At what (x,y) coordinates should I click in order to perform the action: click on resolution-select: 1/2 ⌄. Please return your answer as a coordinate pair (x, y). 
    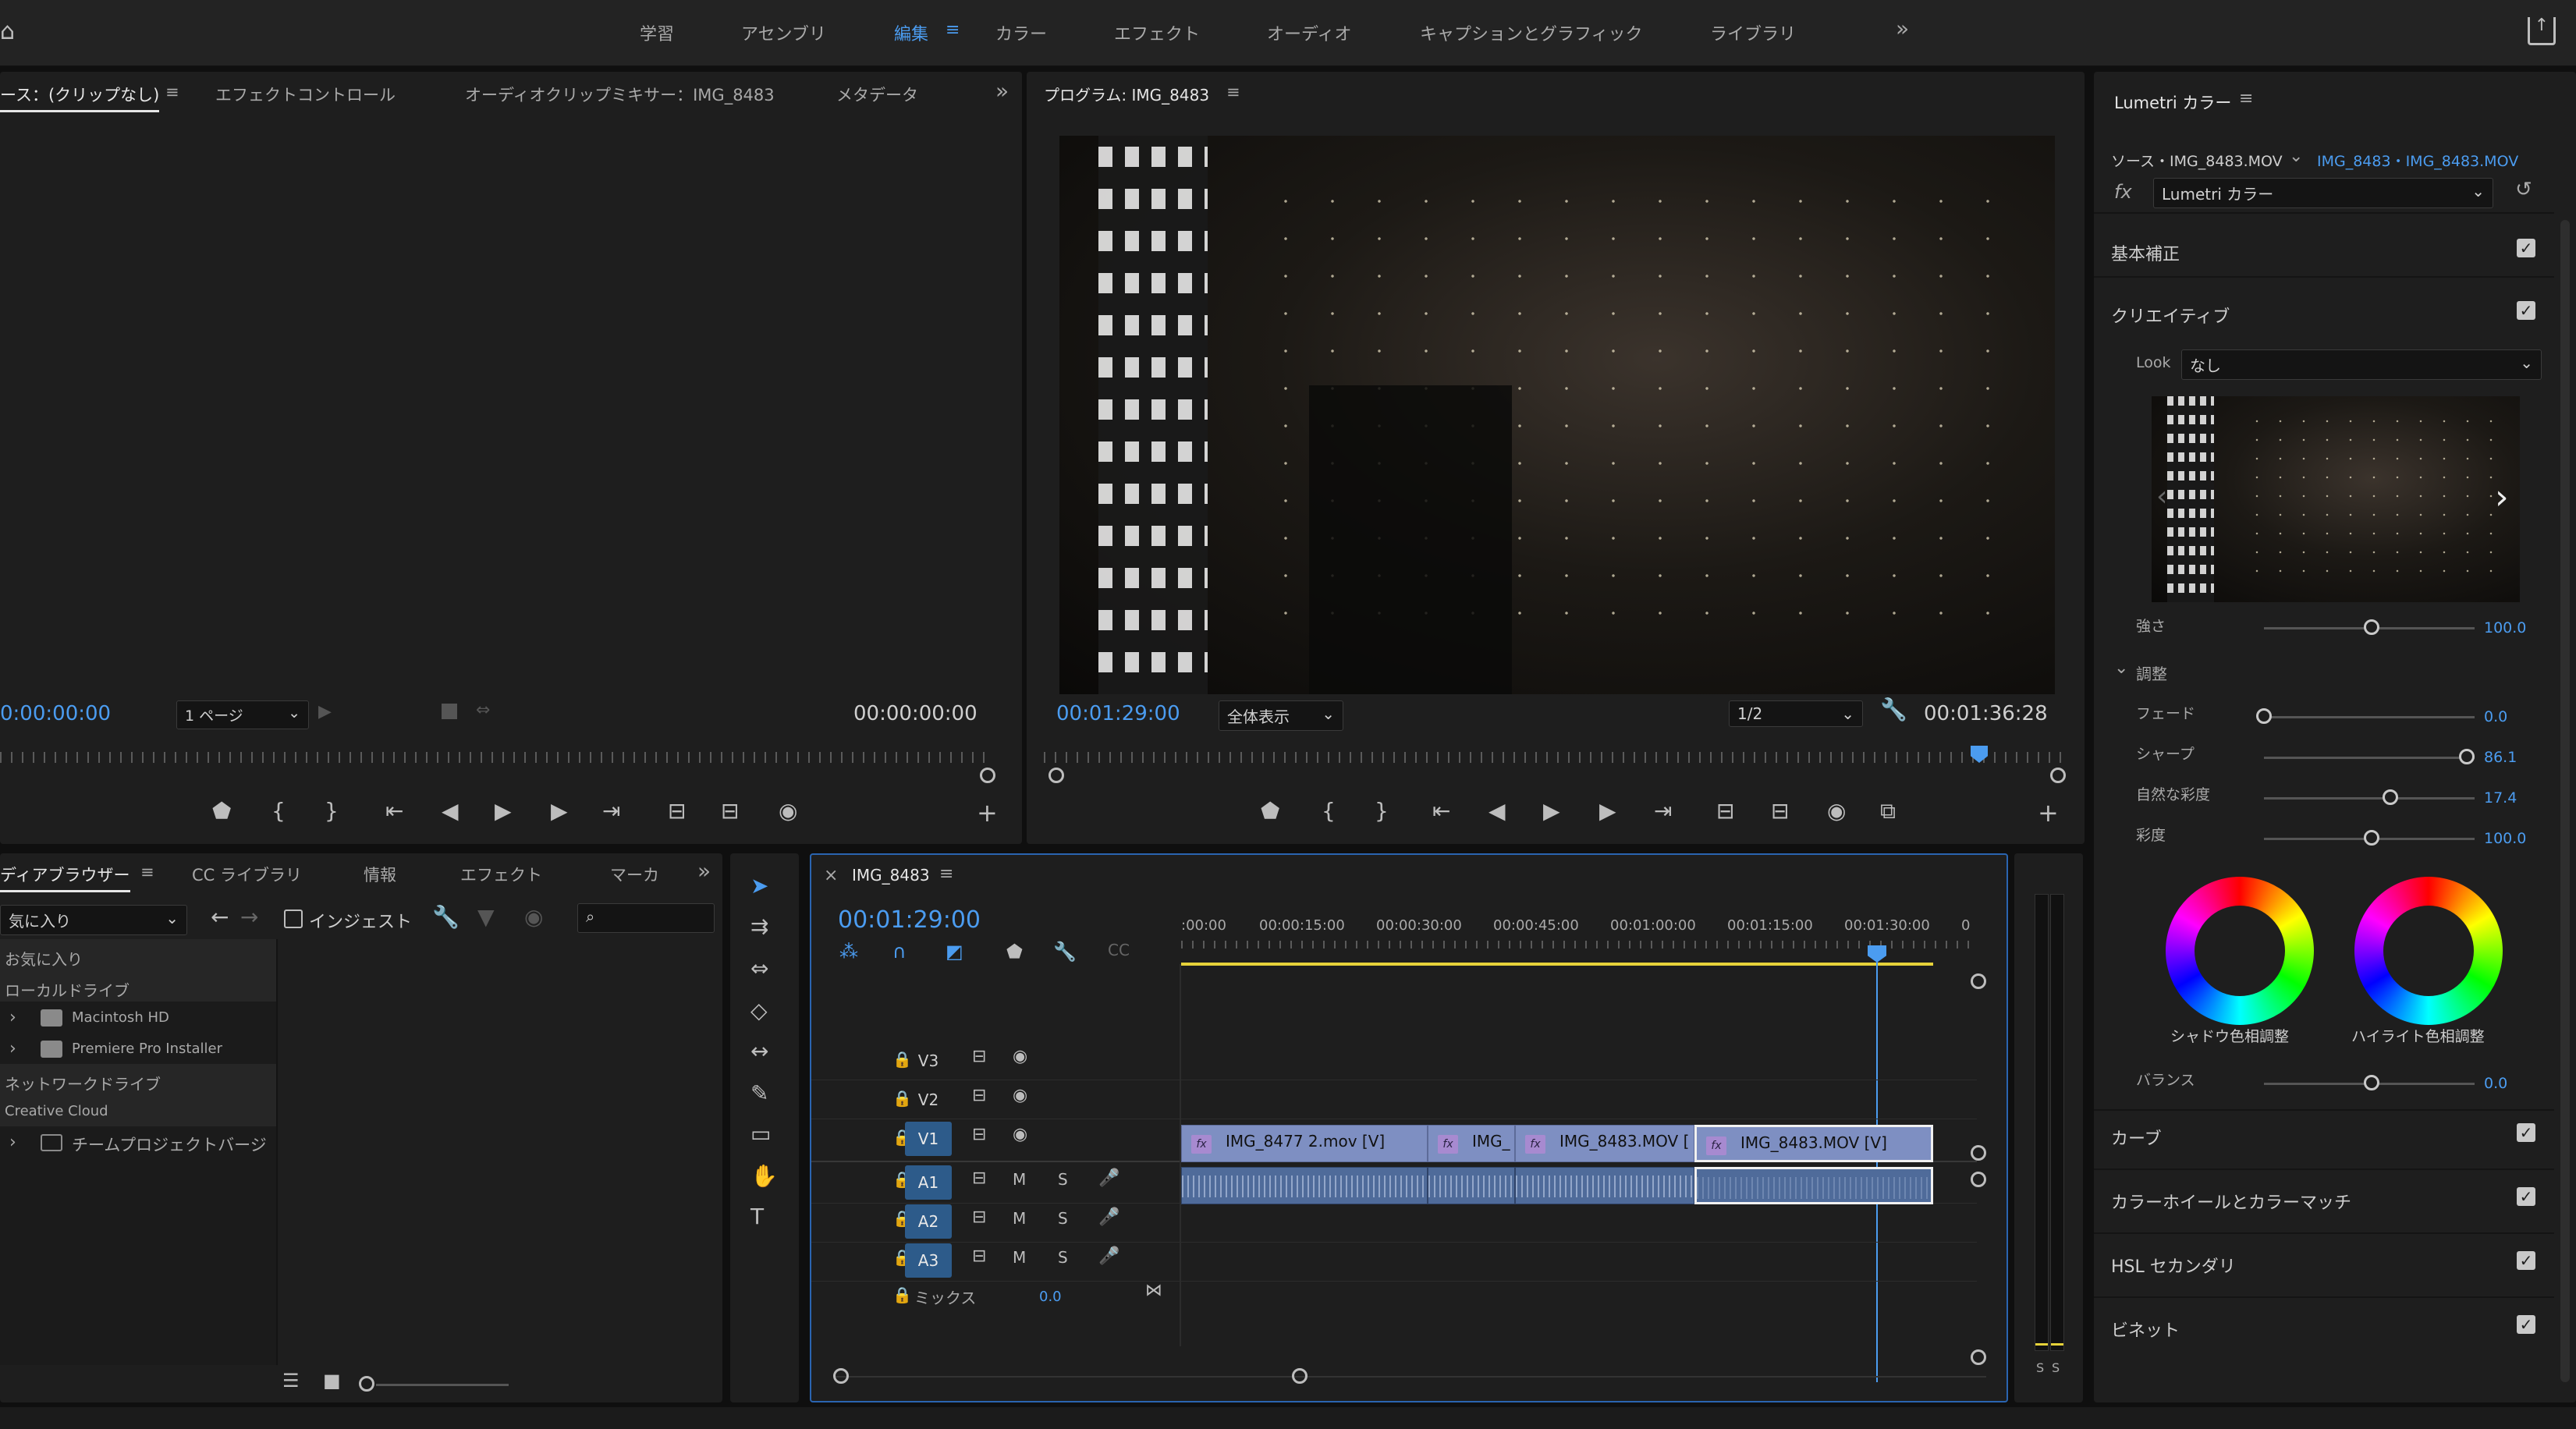
    Looking at the image, I should click on (1796, 713).